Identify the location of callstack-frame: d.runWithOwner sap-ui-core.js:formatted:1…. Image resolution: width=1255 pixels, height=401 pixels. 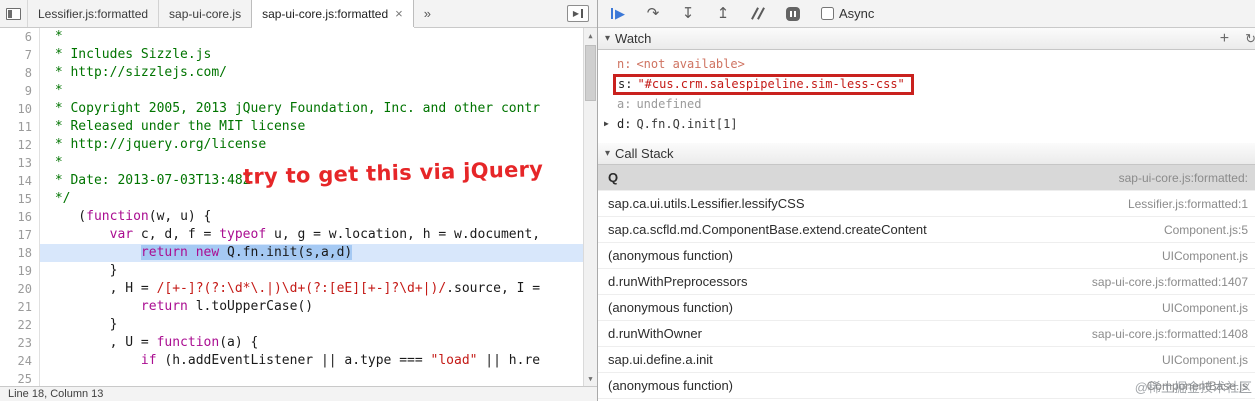
(926, 334).